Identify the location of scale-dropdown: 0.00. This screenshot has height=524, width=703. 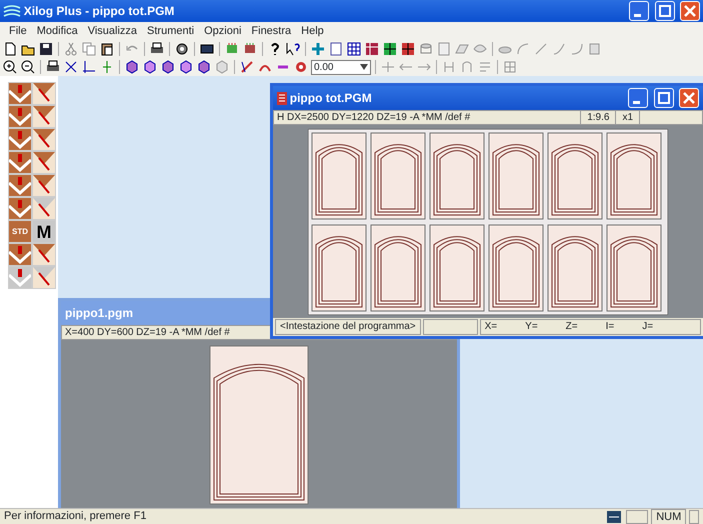
(341, 67).